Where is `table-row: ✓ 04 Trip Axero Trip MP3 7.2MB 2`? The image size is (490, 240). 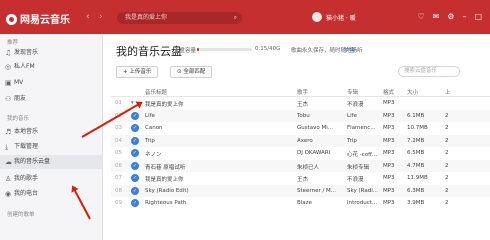
table-row: ✓ 04 Trip Axero Trip MP3 7.2MB 2 is located at coordinates (300, 140).